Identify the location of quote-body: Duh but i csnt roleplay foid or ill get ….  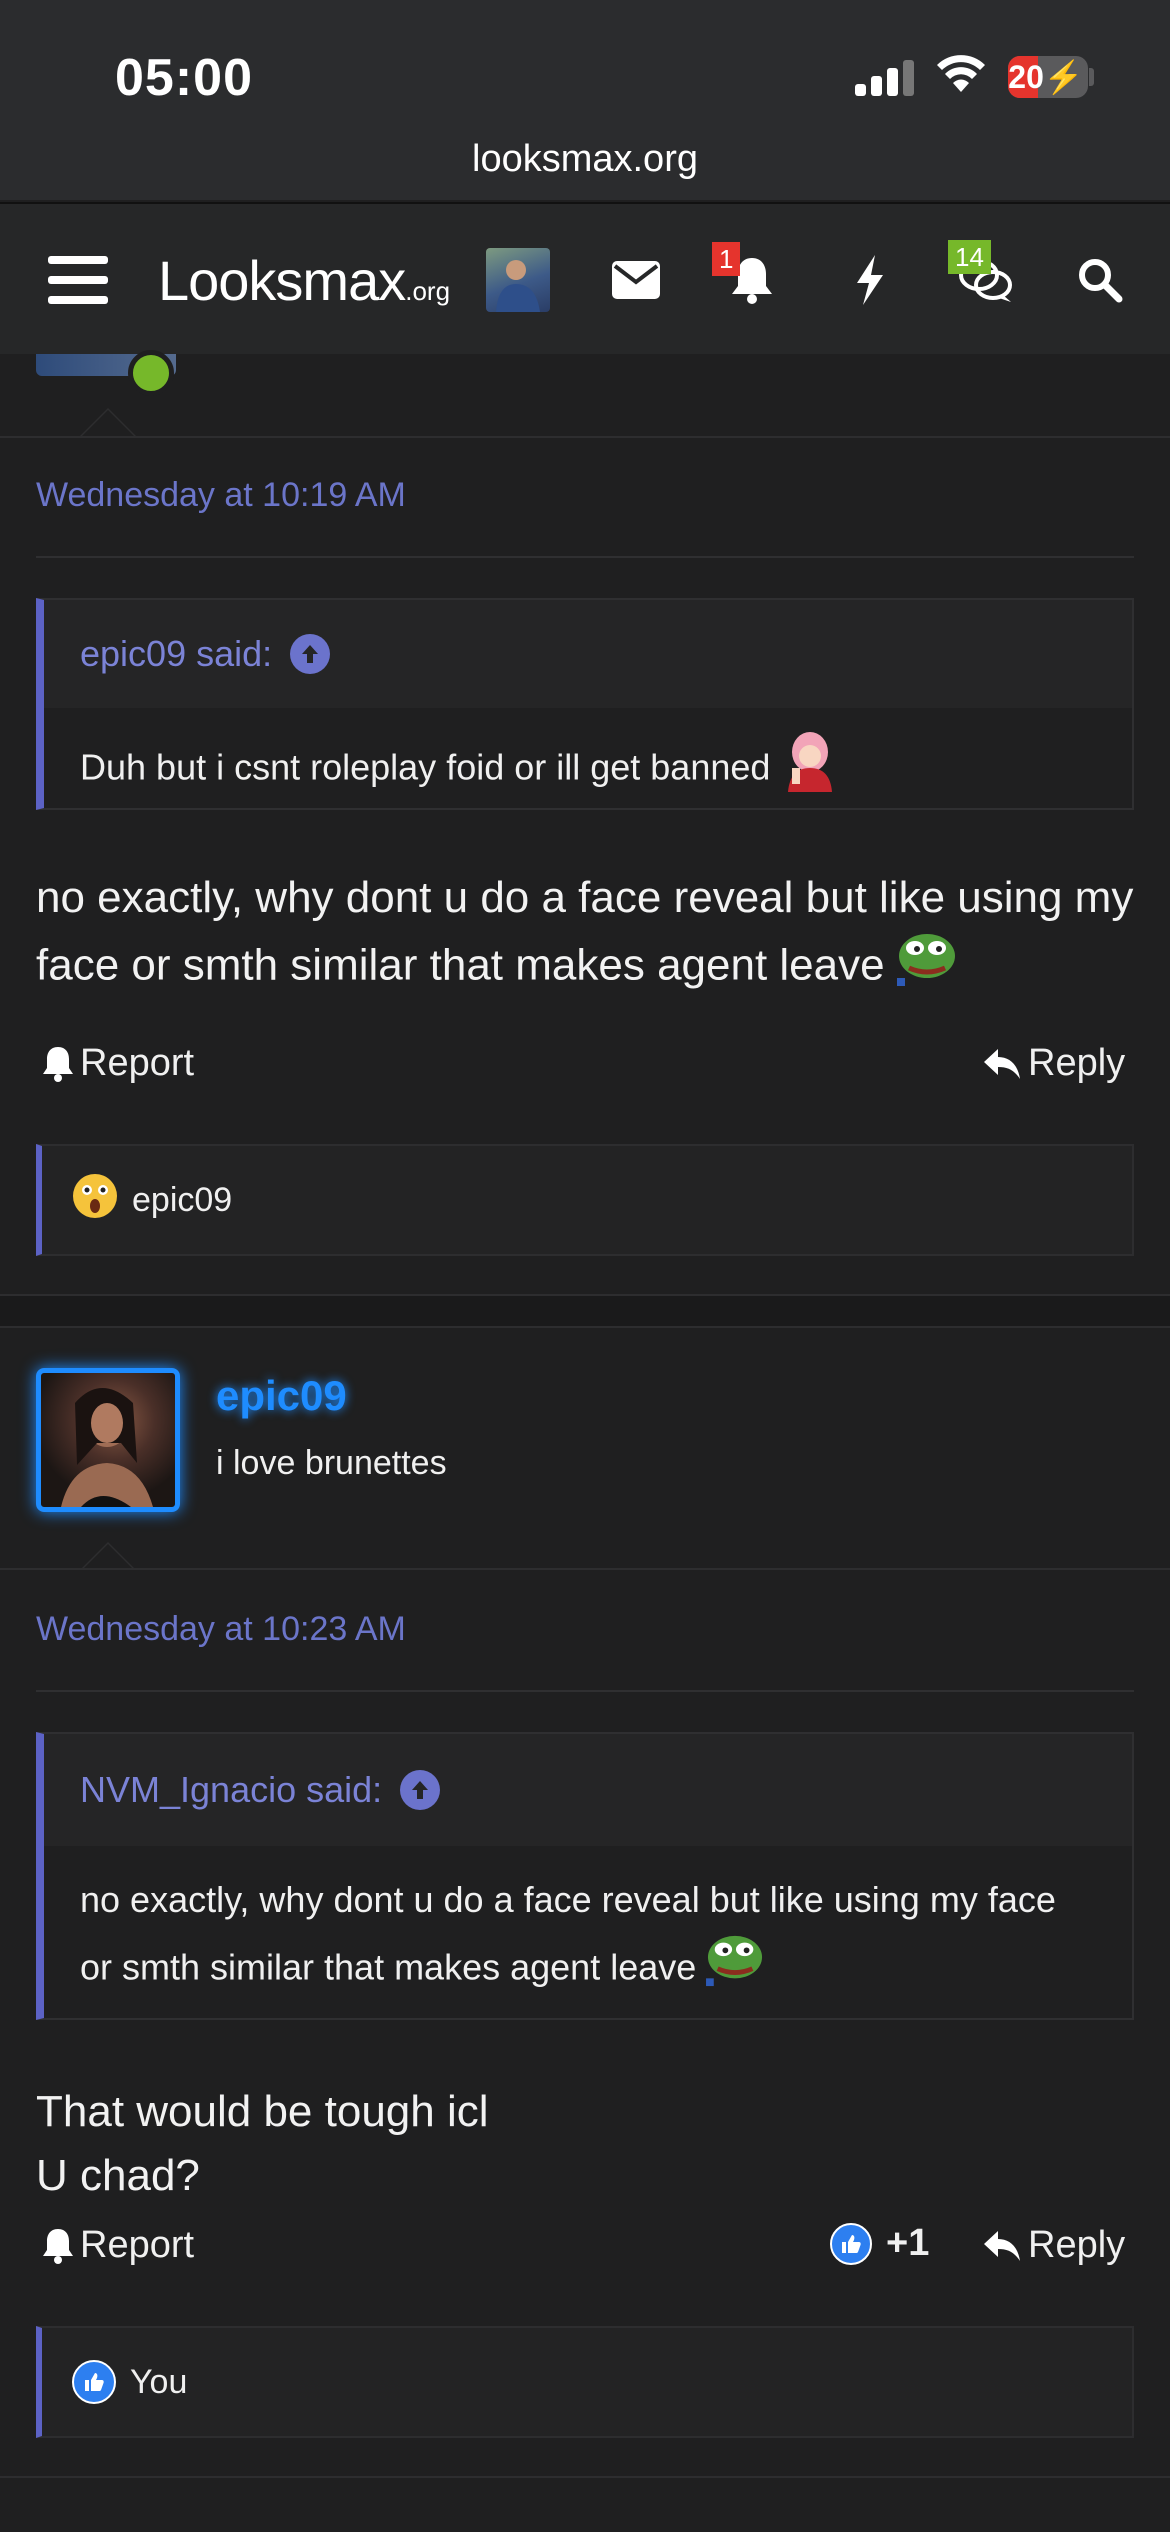
(588, 758).